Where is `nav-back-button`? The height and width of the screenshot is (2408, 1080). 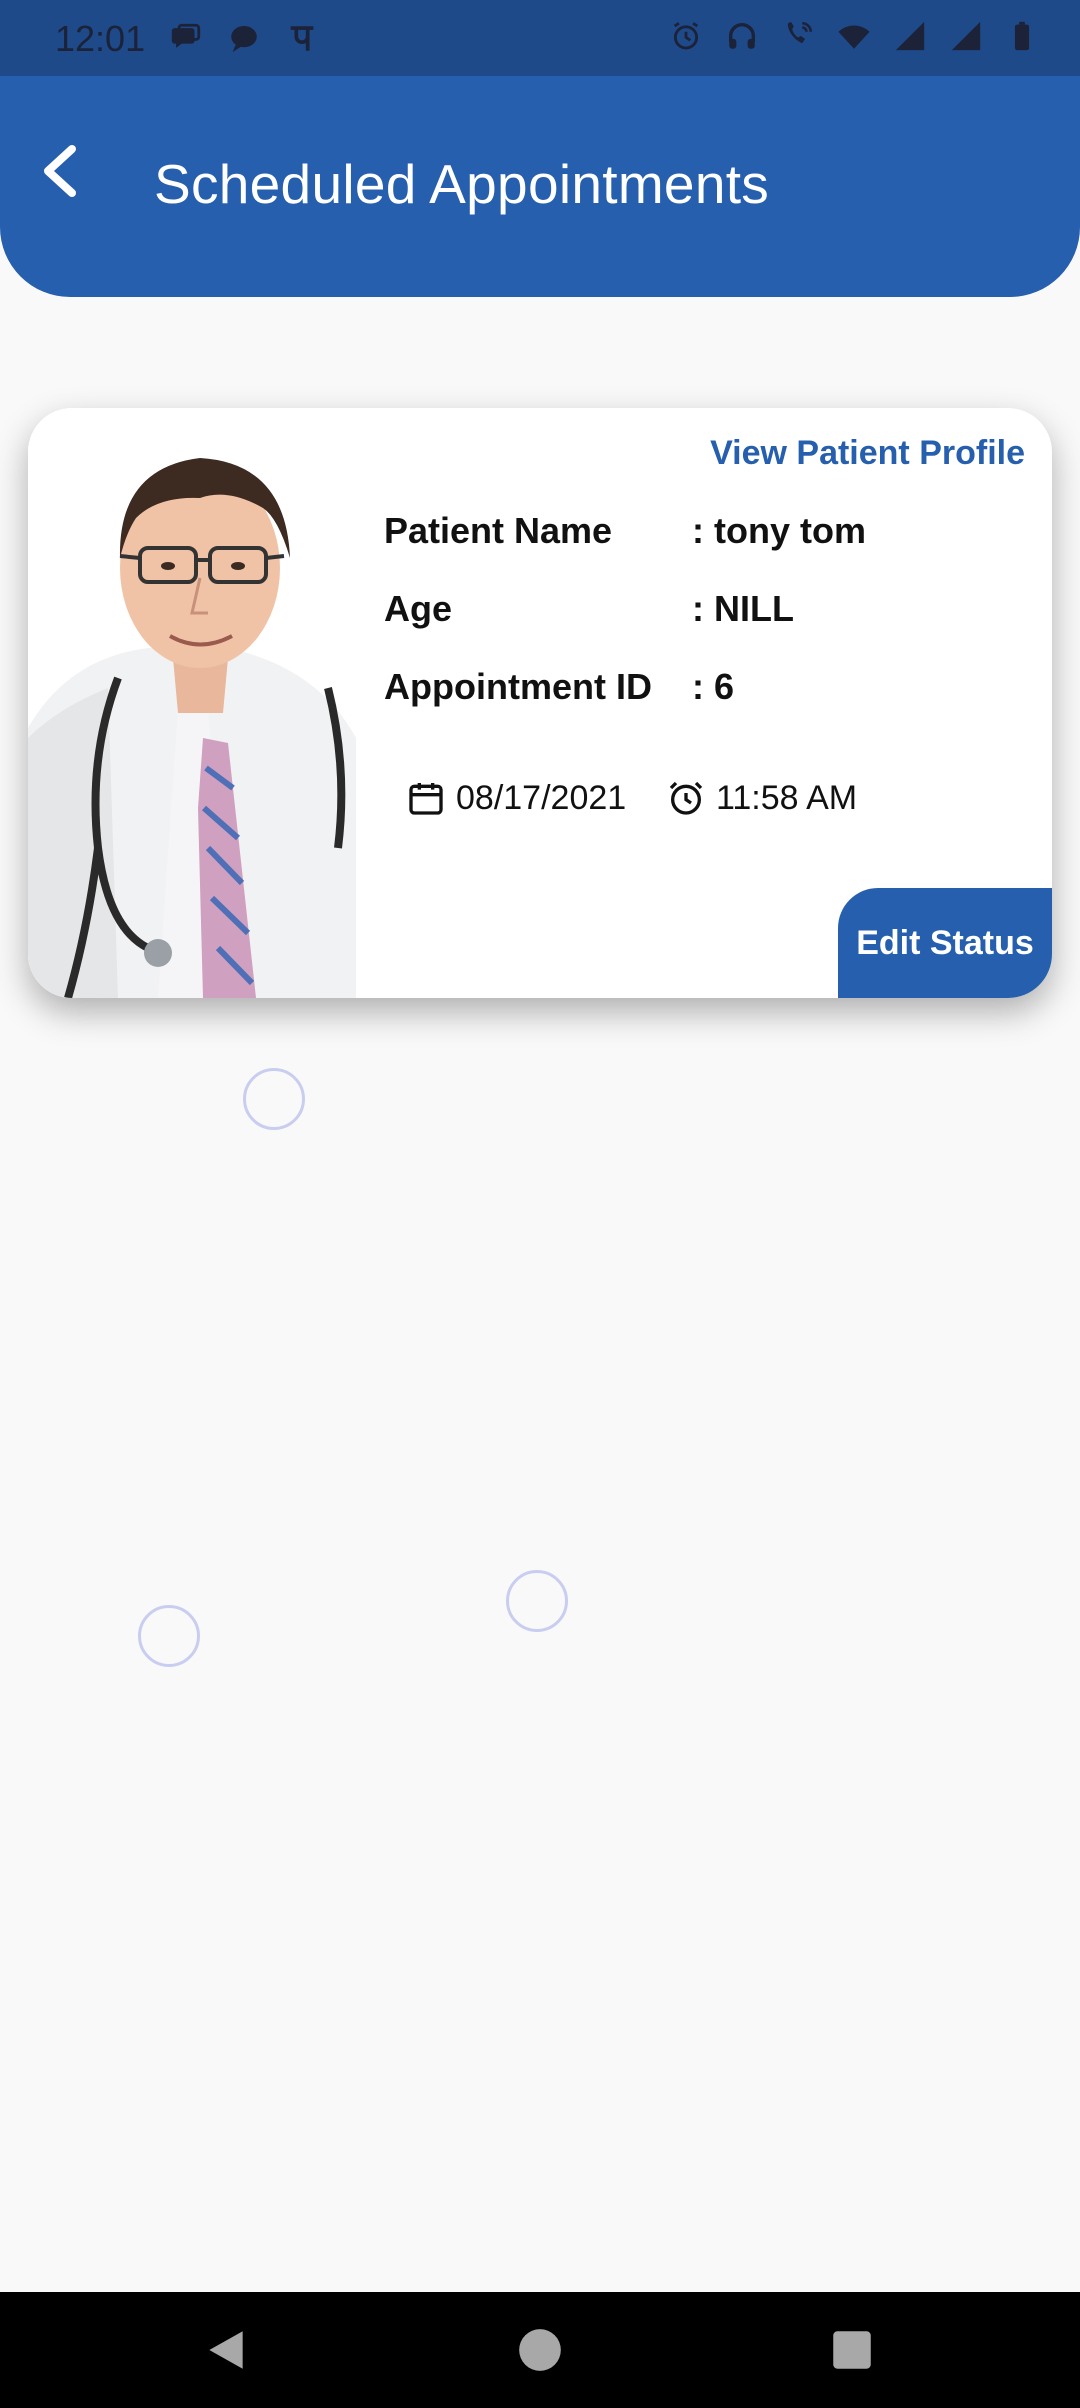
nav-back-button is located at coordinates (226, 2350).